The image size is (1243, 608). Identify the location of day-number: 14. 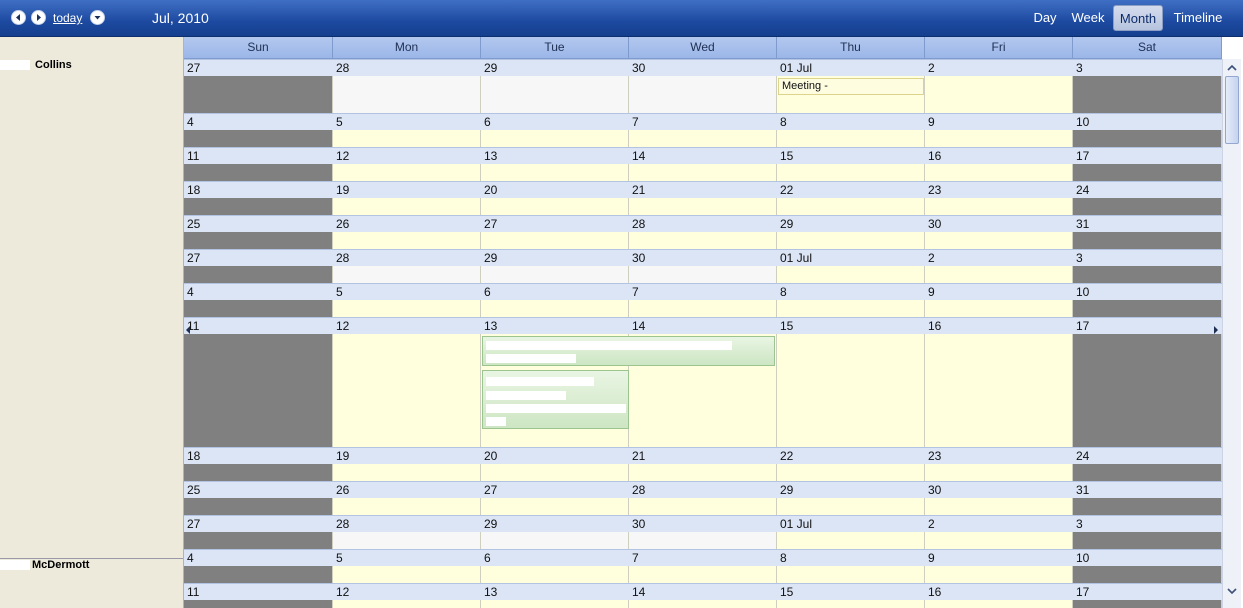
(703, 326).